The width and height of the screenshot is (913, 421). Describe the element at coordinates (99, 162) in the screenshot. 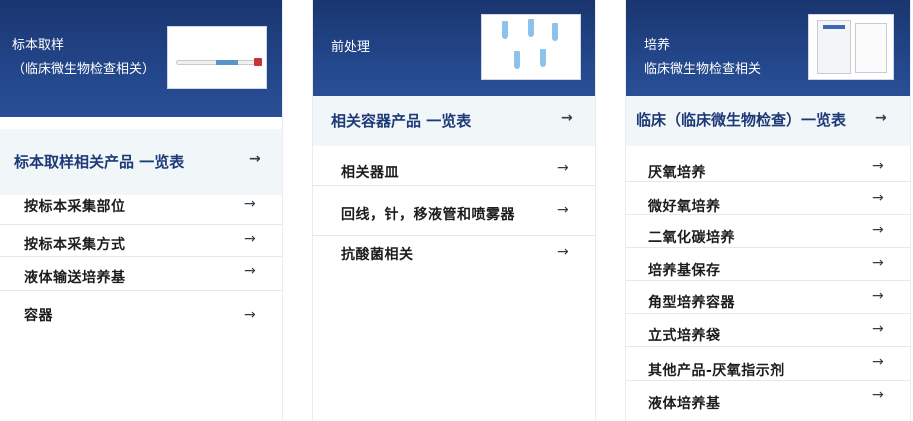

I see `list-title: 标本取样相关产品 一览表` at that location.